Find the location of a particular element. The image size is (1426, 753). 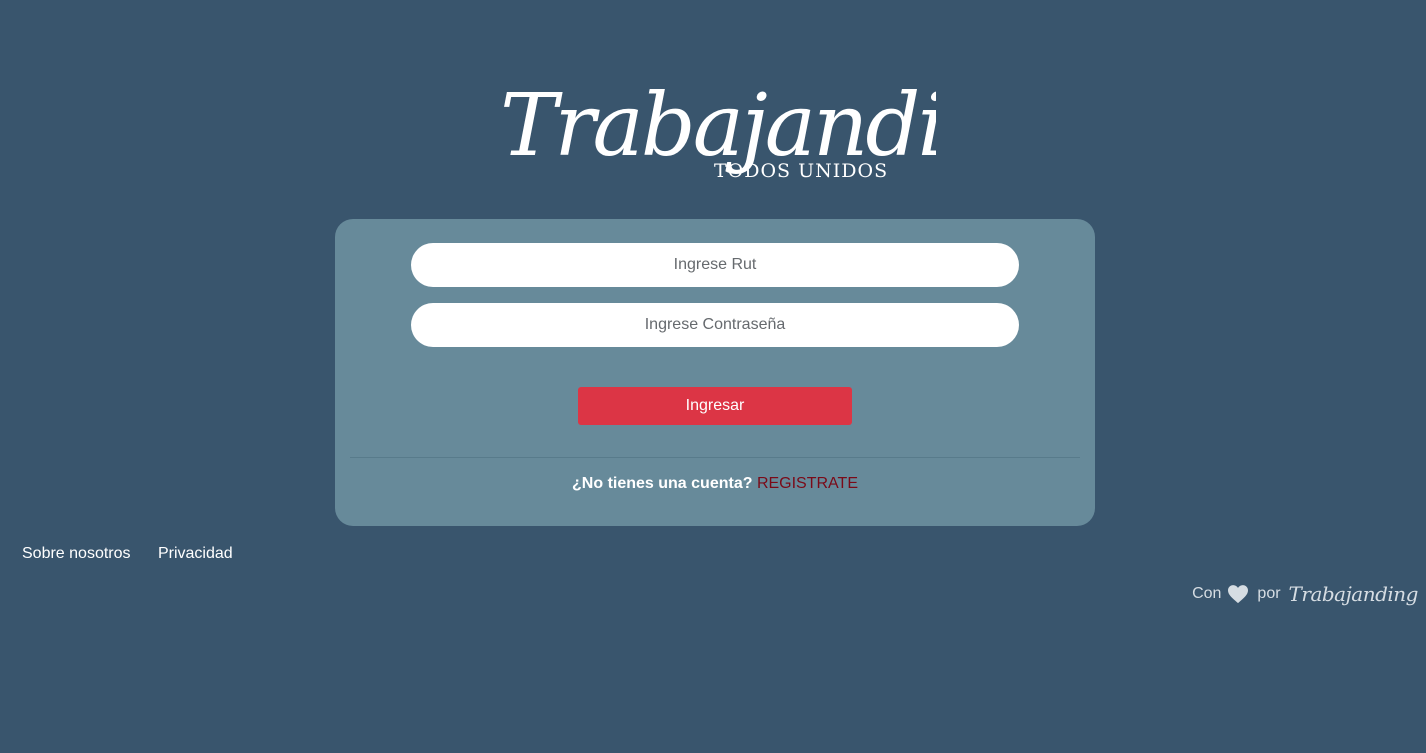

footer-nav: Sobre nosotros Privacidad is located at coordinates (139, 554).